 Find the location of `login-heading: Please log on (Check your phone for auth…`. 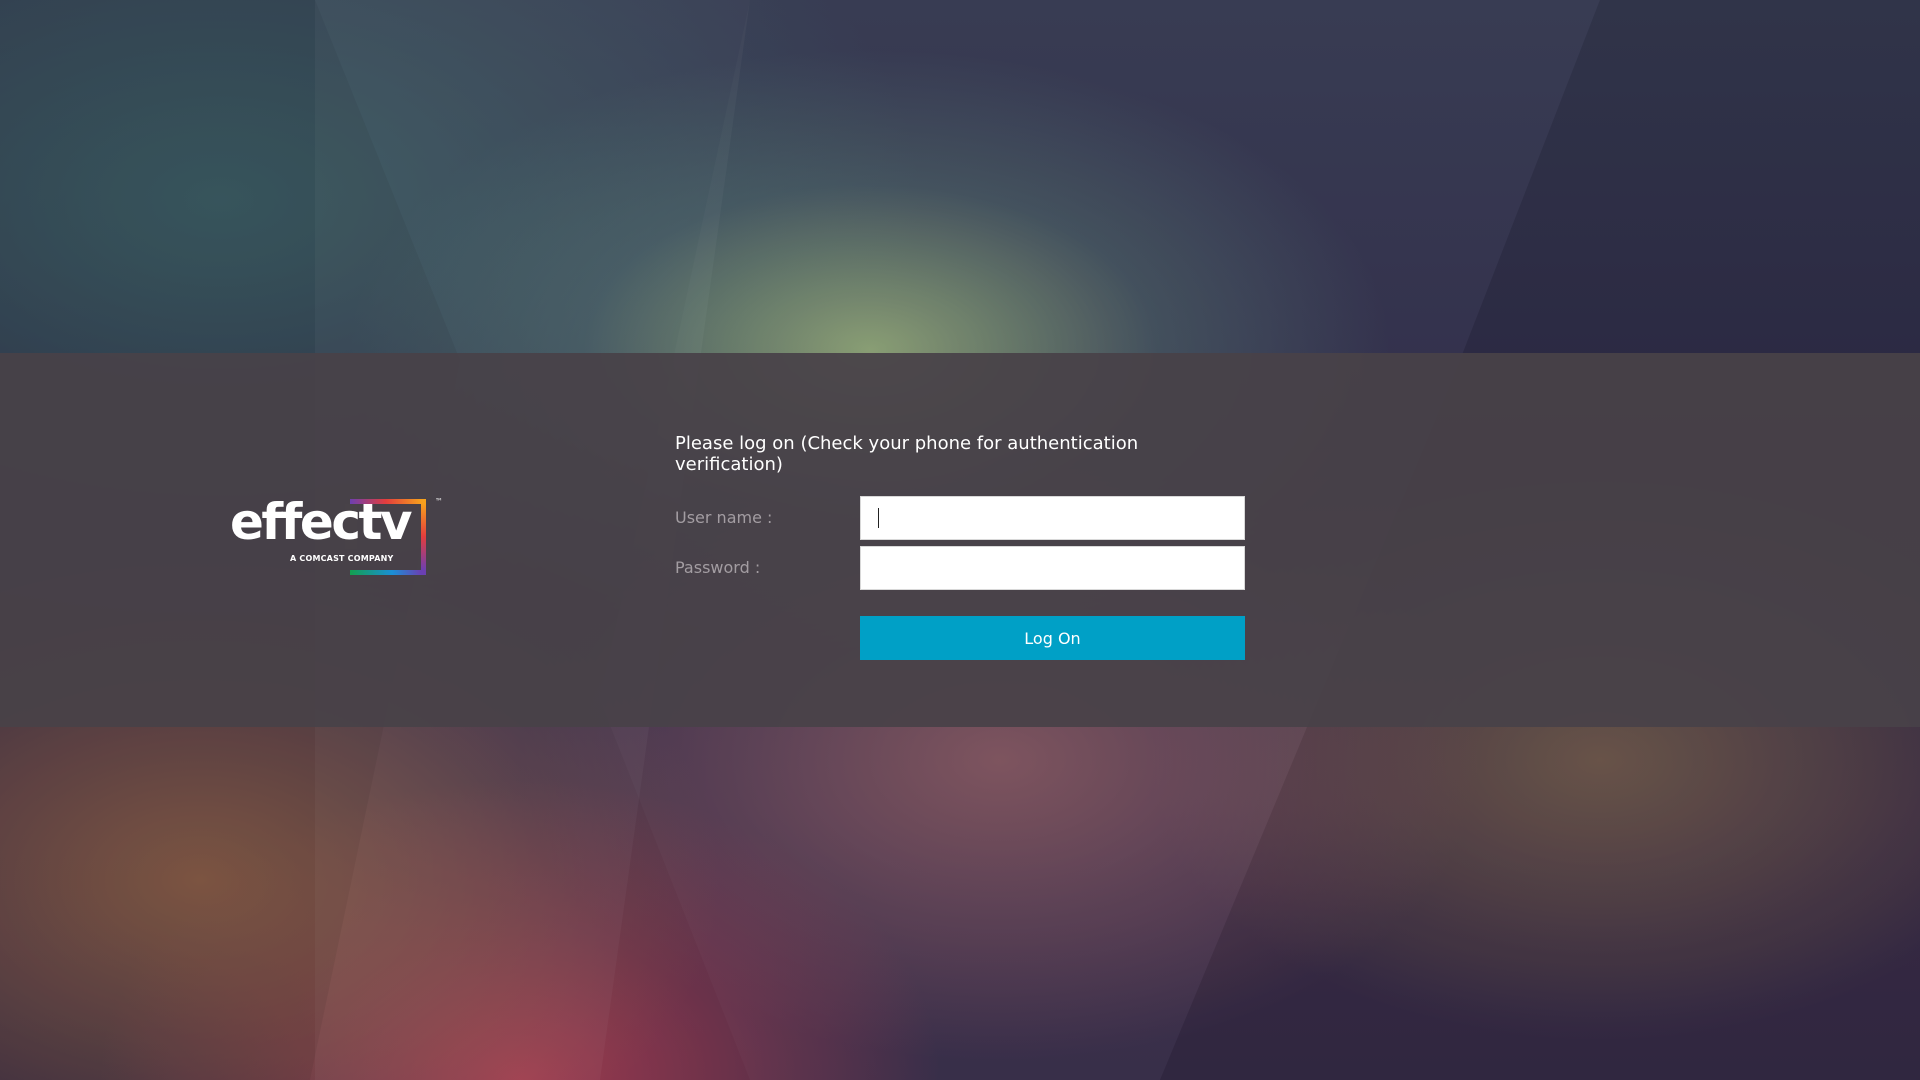

login-heading: Please log on (Check your phone for auth… is located at coordinates (907, 454).